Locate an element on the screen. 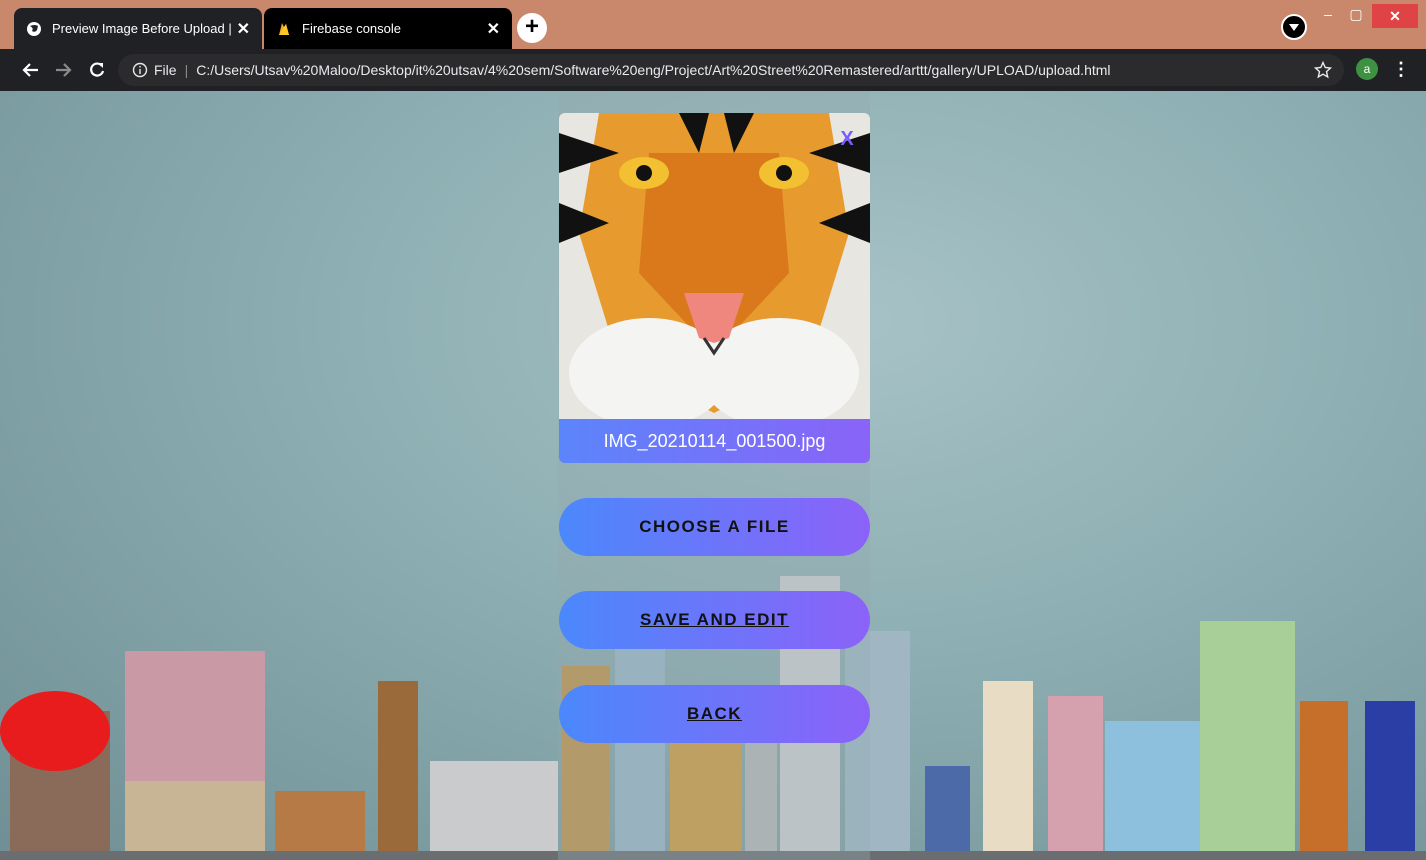 This screenshot has width=1426, height=860. info-icon is located at coordinates (140, 70).